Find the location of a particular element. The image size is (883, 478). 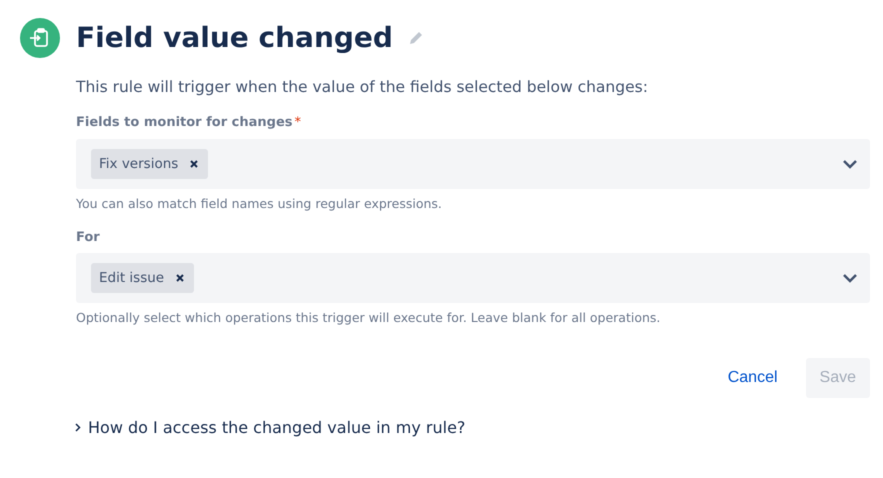

multi-select-field: Edit issue is located at coordinates (473, 278).